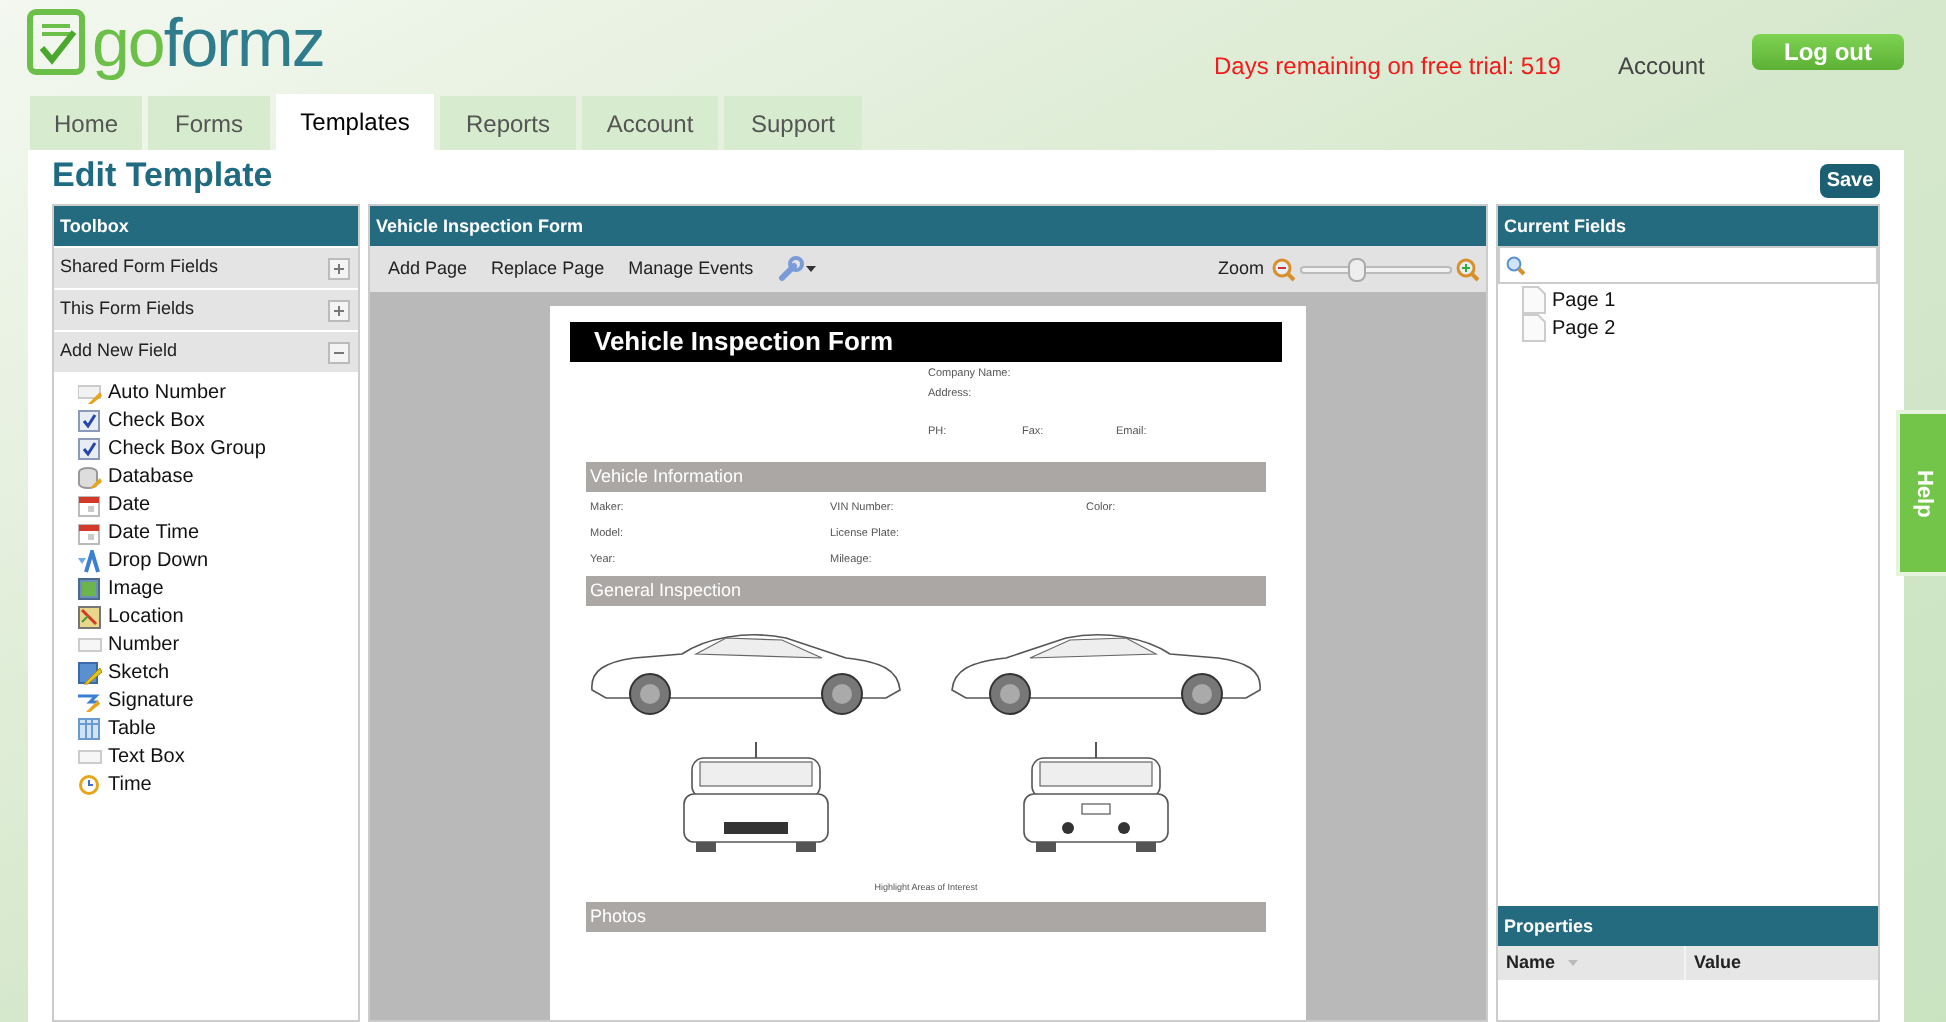  I want to click on tree-item: Page 1, so click(1692, 300).